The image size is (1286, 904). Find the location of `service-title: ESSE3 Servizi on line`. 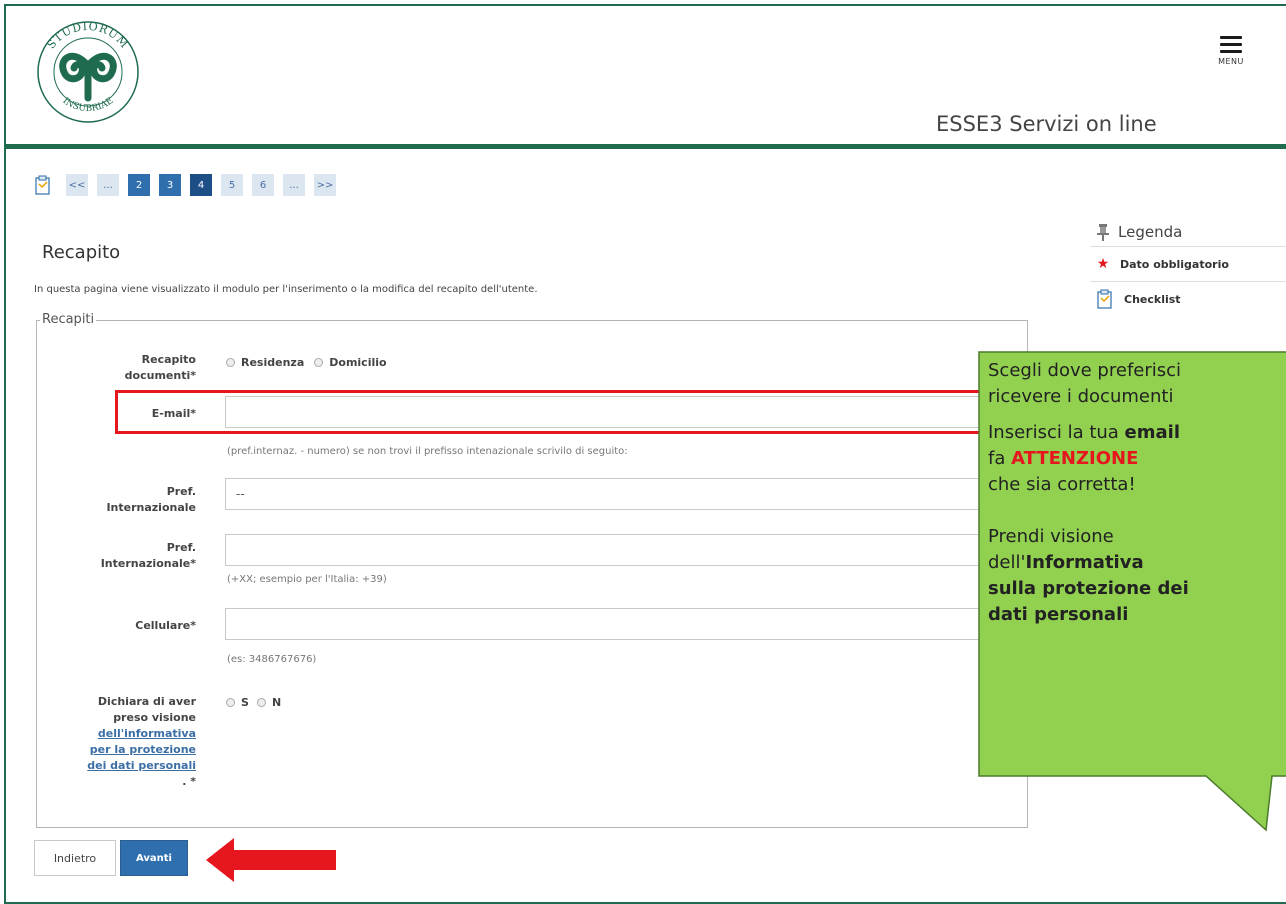

service-title: ESSE3 Servizi on line is located at coordinates (1046, 124).